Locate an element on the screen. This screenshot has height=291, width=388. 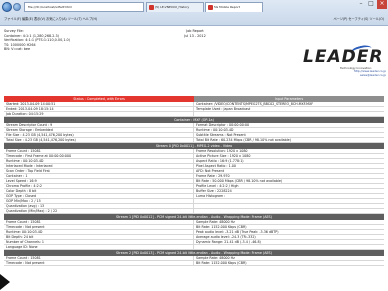
mouse-pointer-icon is located at coordinates (5, 282).